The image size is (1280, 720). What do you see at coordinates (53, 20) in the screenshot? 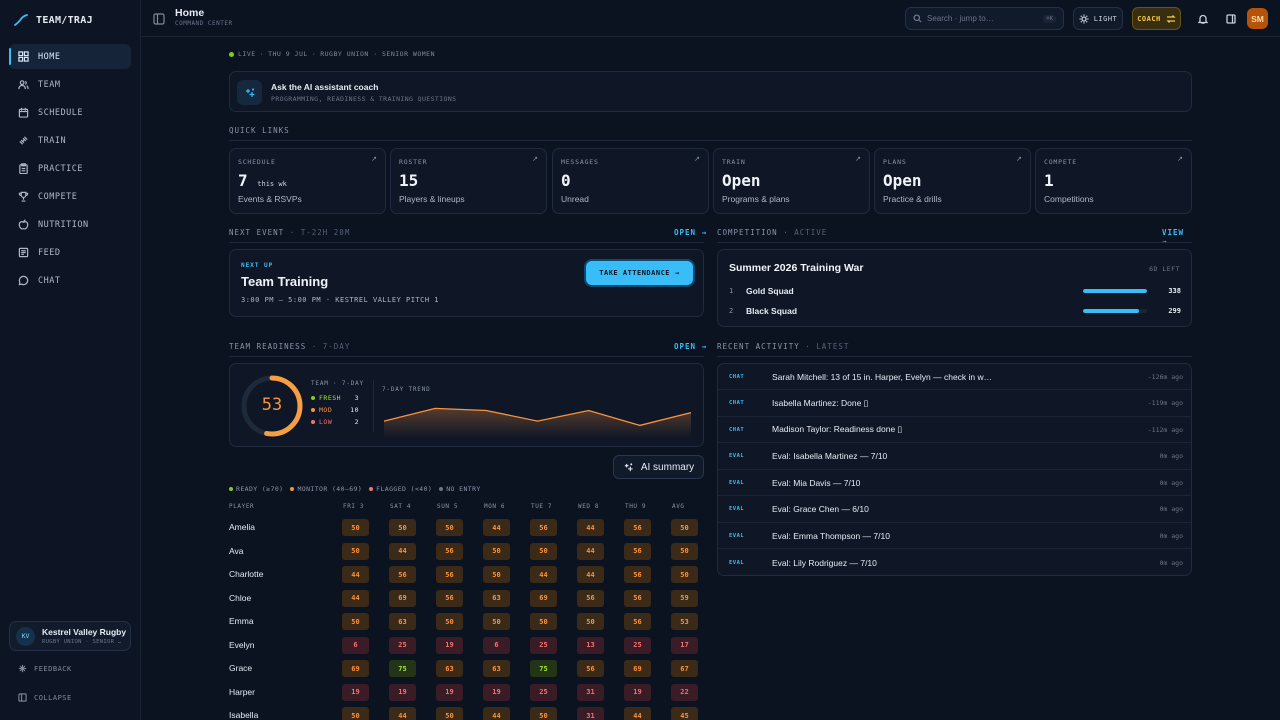
I see `brand: TEAM/TRAJ` at bounding box center [53, 20].